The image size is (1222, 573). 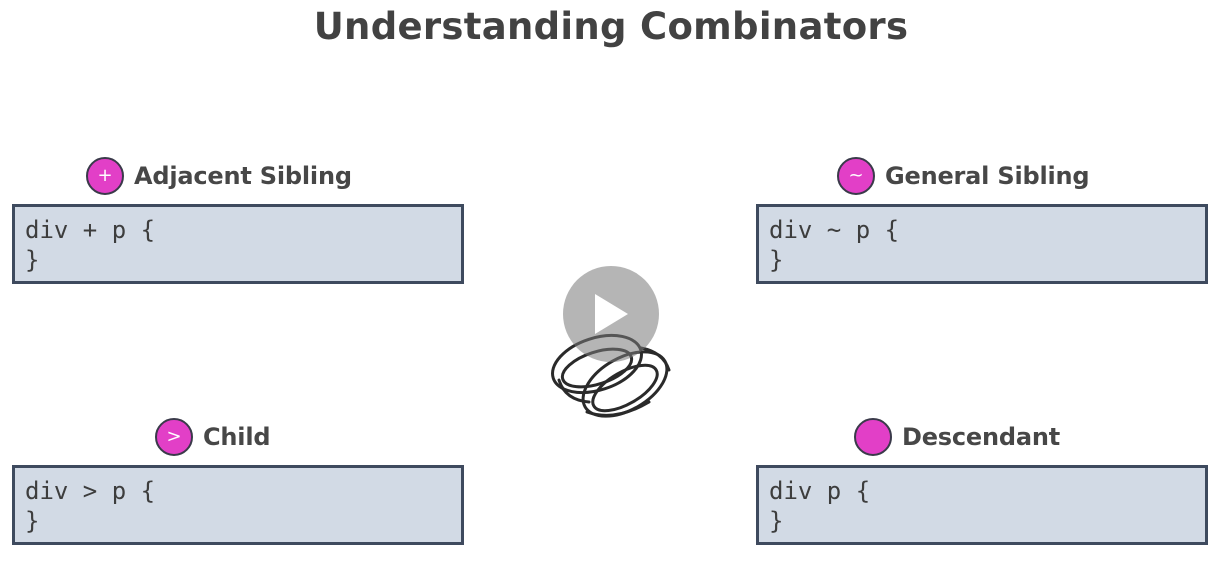 I want to click on greater-than-badge-icon: >, so click(x=174, y=437).